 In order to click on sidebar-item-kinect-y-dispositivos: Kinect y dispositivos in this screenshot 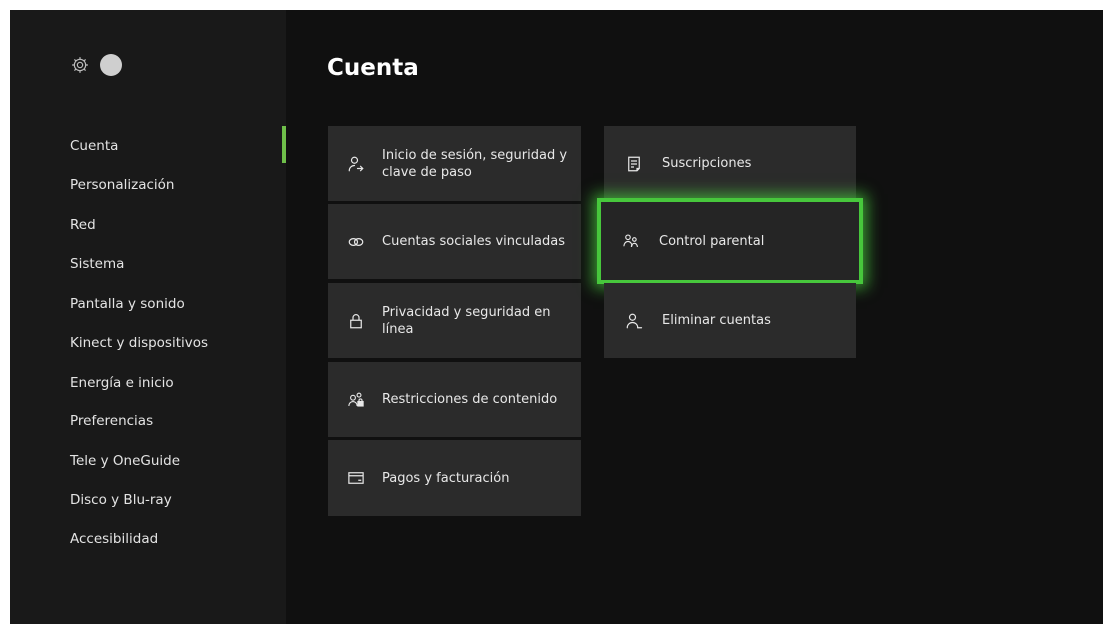, I will do `click(139, 343)`.